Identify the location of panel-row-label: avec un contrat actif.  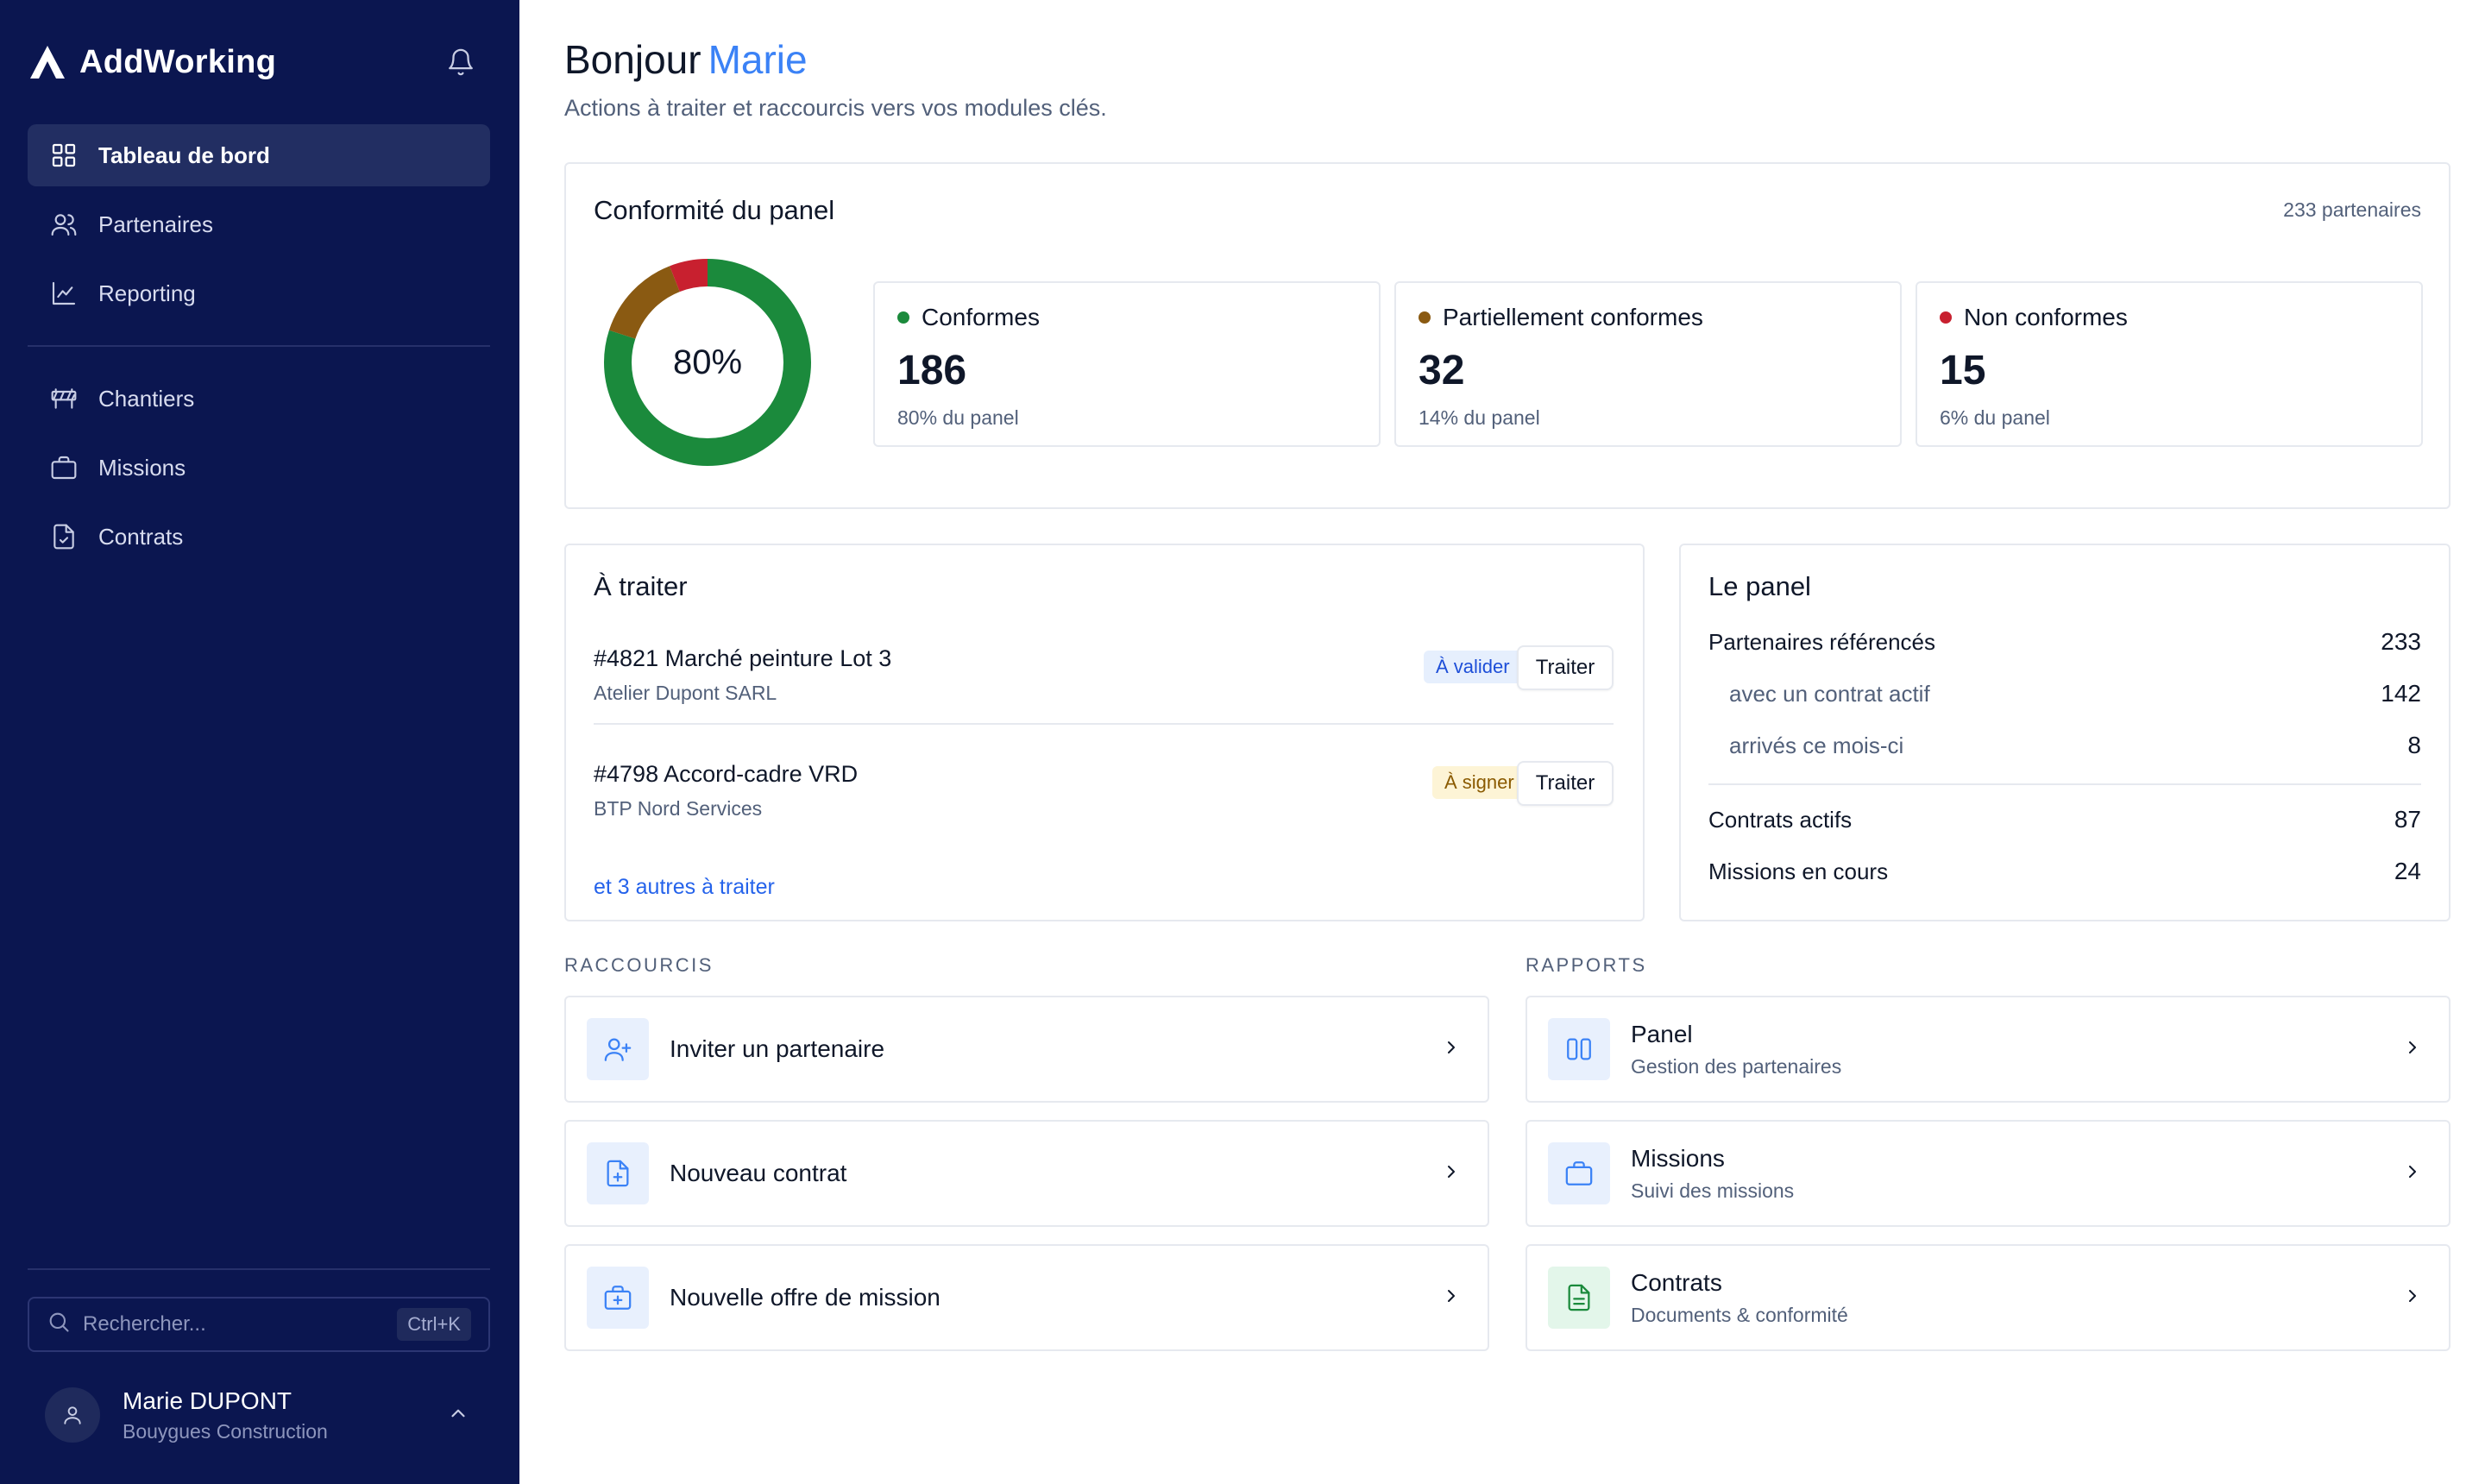
(1829, 693).